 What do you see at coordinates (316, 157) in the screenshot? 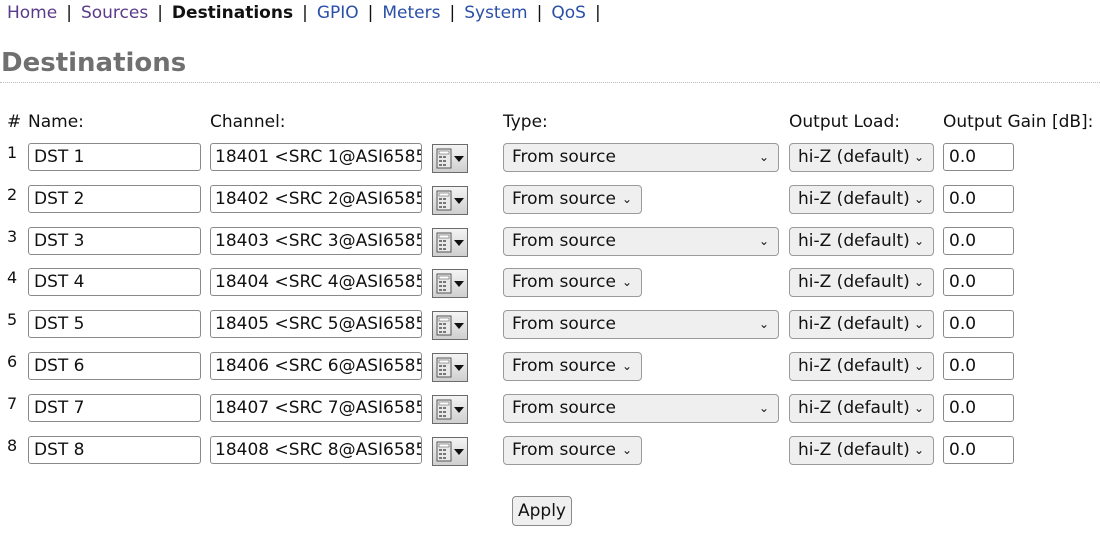
I see `channel-input: 18401 <SRC 1@ASI6585>` at bounding box center [316, 157].